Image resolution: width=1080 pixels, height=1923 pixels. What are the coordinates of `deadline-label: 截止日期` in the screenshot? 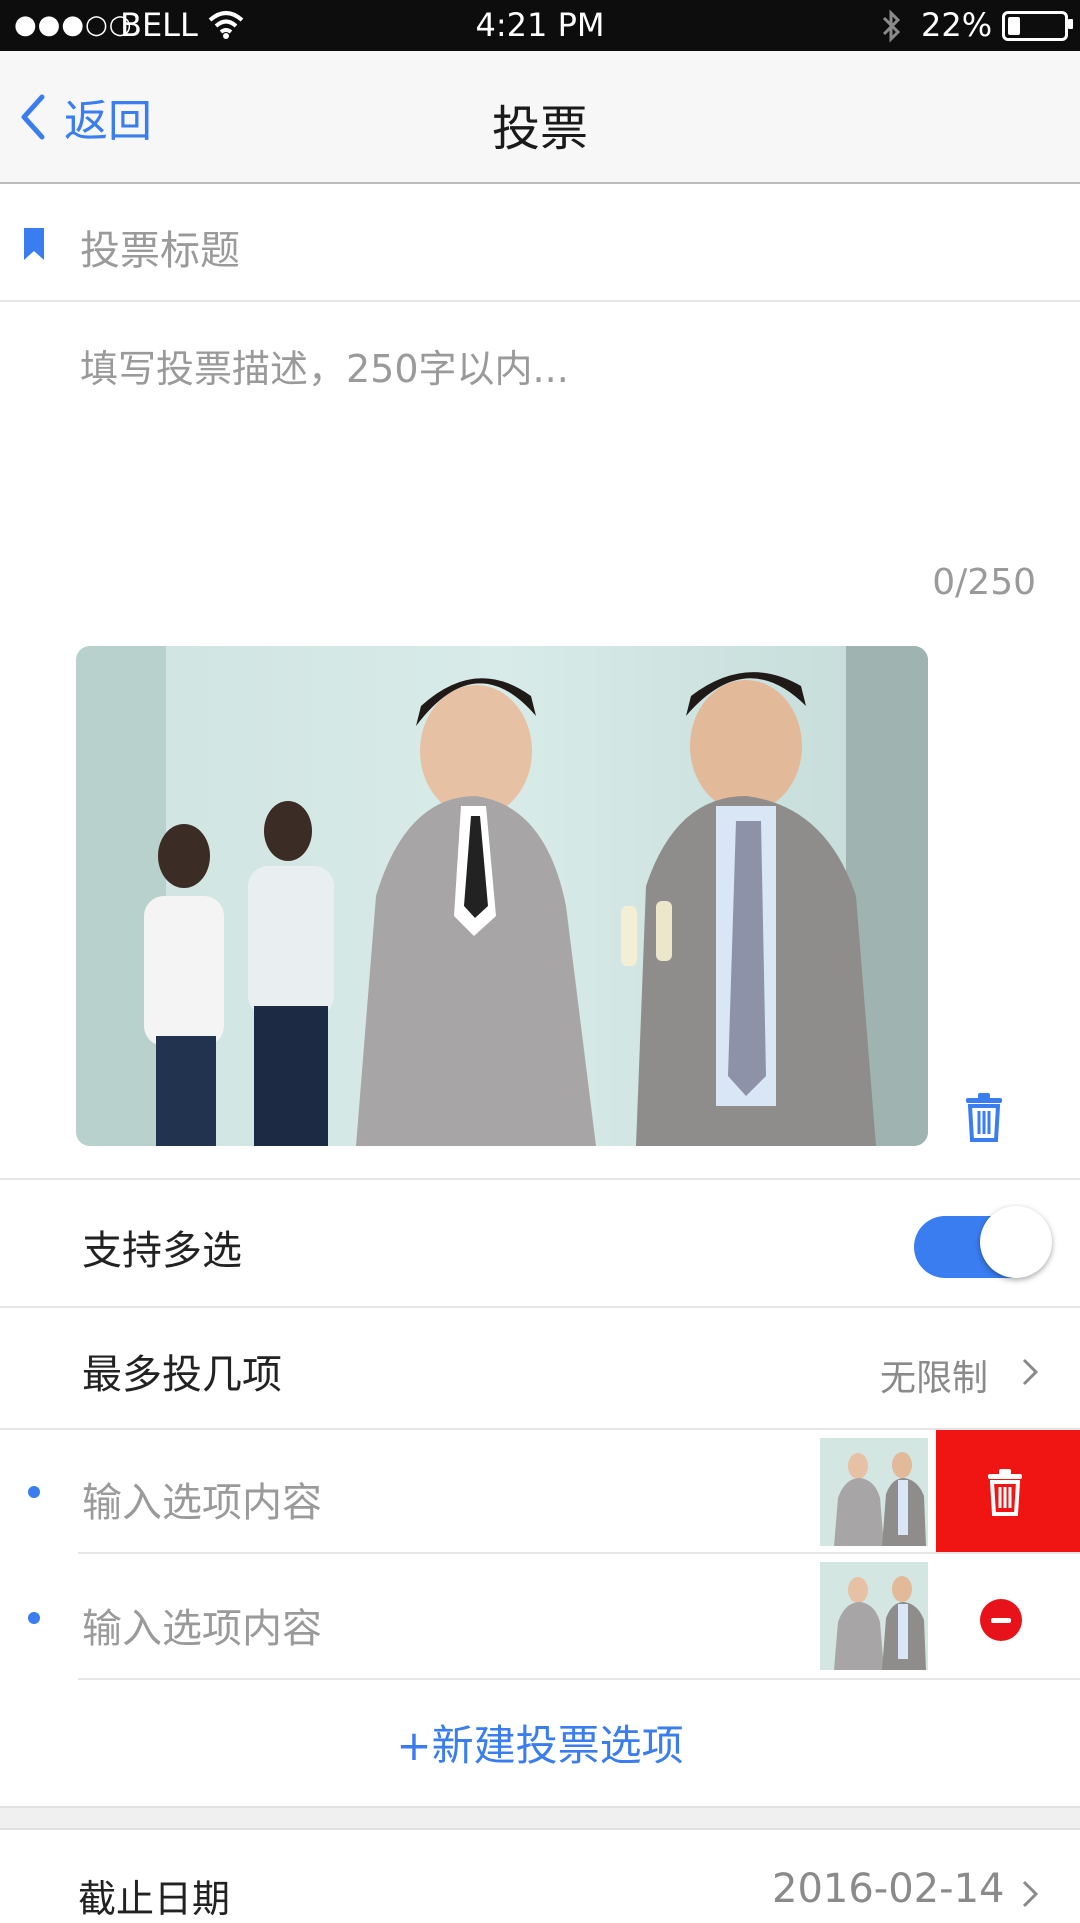 It's located at (154, 1899).